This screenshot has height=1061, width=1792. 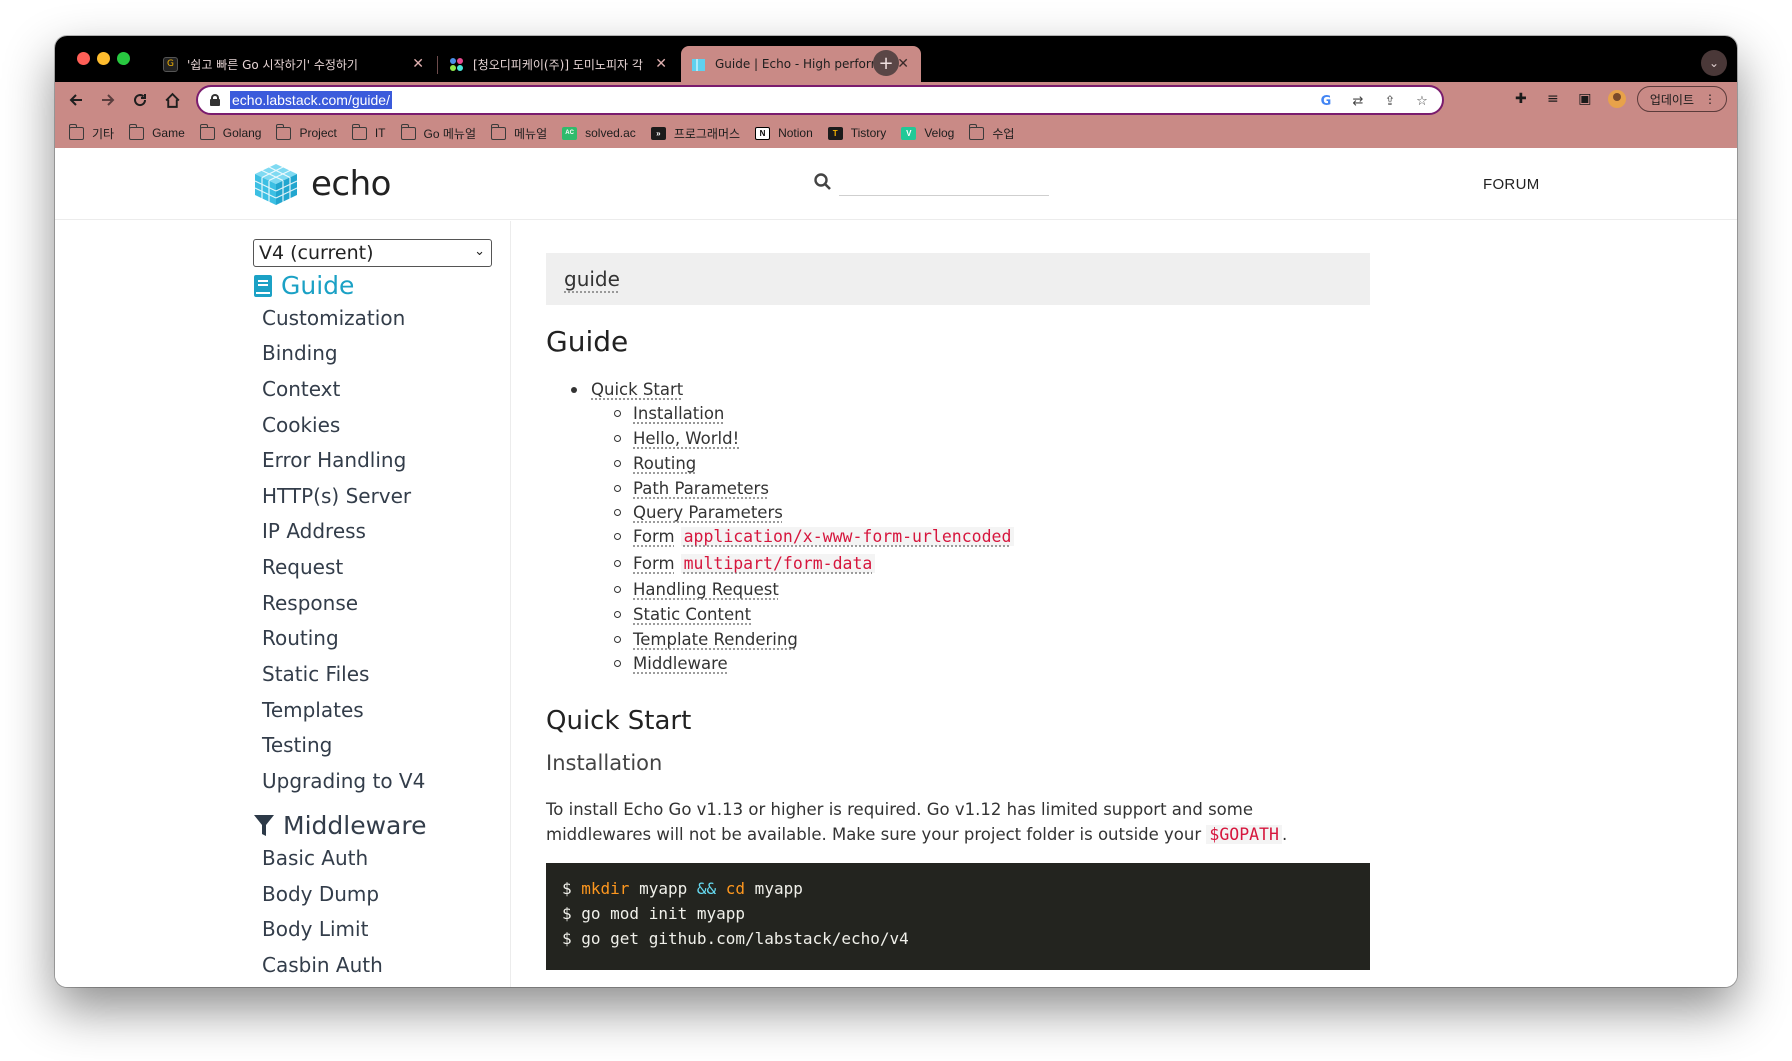 I want to click on reload-button, so click(x=140, y=100).